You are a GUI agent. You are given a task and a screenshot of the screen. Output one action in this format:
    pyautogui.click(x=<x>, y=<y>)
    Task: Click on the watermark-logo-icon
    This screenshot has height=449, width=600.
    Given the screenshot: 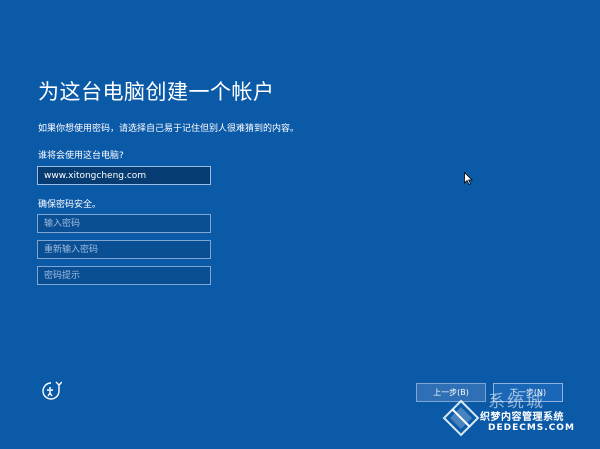 What is the action you would take?
    pyautogui.click(x=461, y=418)
    